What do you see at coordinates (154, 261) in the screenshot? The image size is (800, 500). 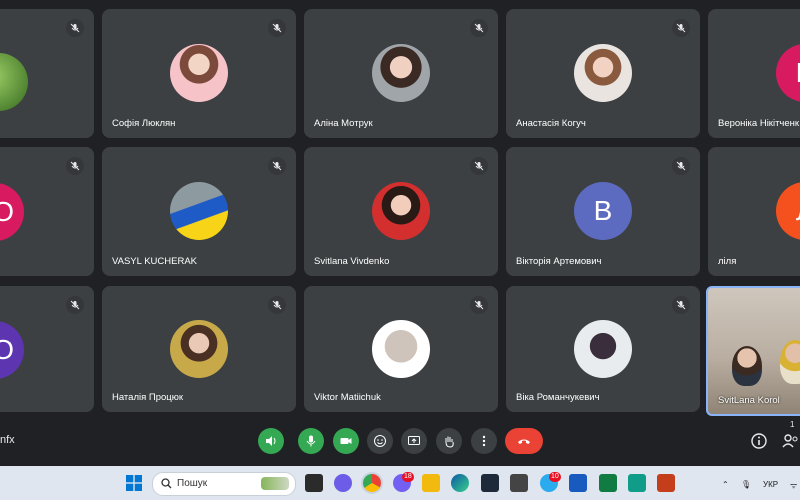 I see `participant-name: VASYL KUCHERAK` at bounding box center [154, 261].